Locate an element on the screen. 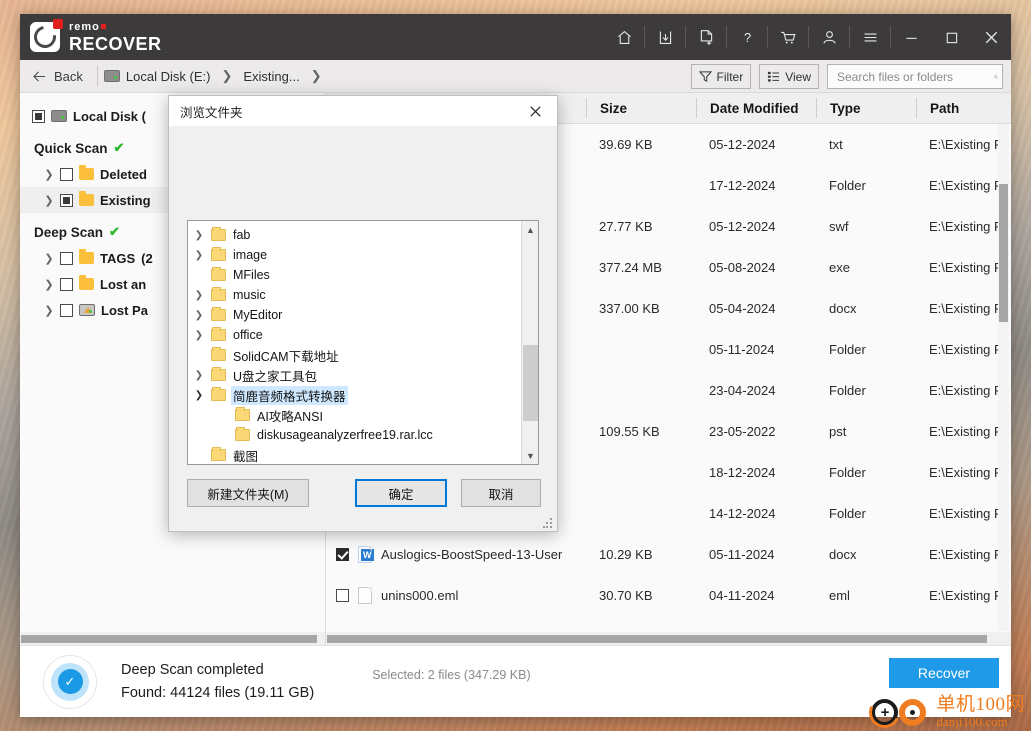 The height and width of the screenshot is (731, 1031). tree-item: ❯ office is located at coordinates (365, 335).